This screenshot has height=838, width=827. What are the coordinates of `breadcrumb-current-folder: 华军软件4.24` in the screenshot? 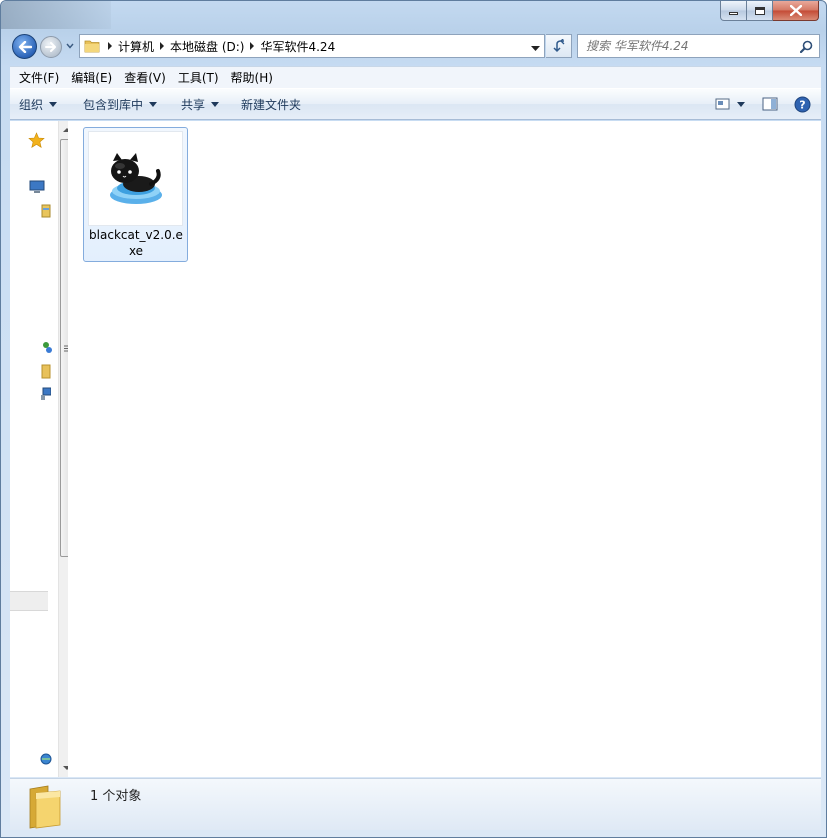 It's located at (297, 46).